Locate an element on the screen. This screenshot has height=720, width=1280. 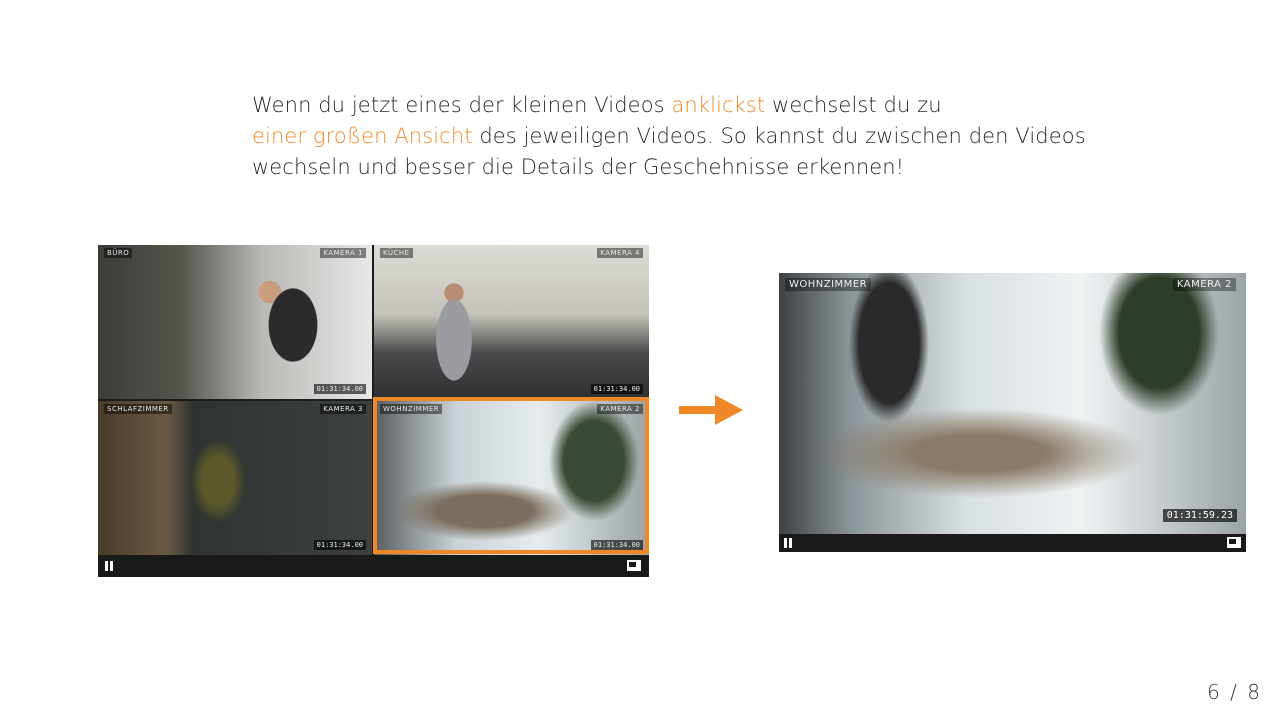
camera-tile-kueche: KÜCHE KAMERA 4 01:31:34.00 is located at coordinates (511, 322).